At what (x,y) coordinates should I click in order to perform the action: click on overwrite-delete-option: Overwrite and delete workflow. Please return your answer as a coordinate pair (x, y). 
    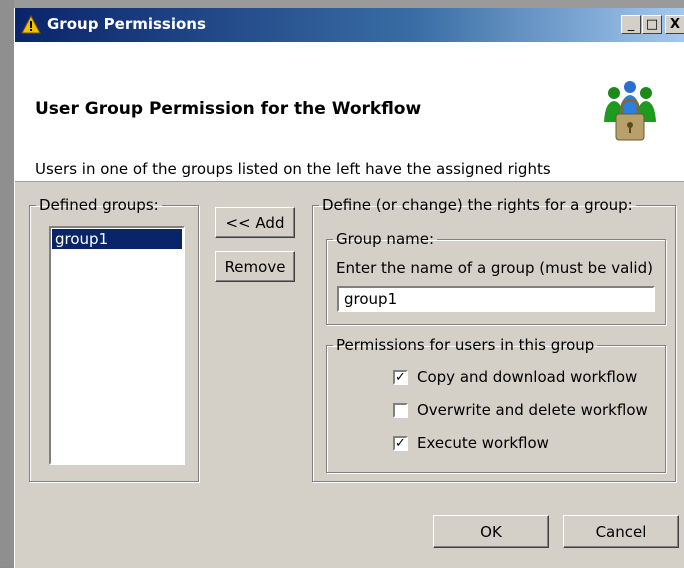
    Looking at the image, I should click on (520, 410).